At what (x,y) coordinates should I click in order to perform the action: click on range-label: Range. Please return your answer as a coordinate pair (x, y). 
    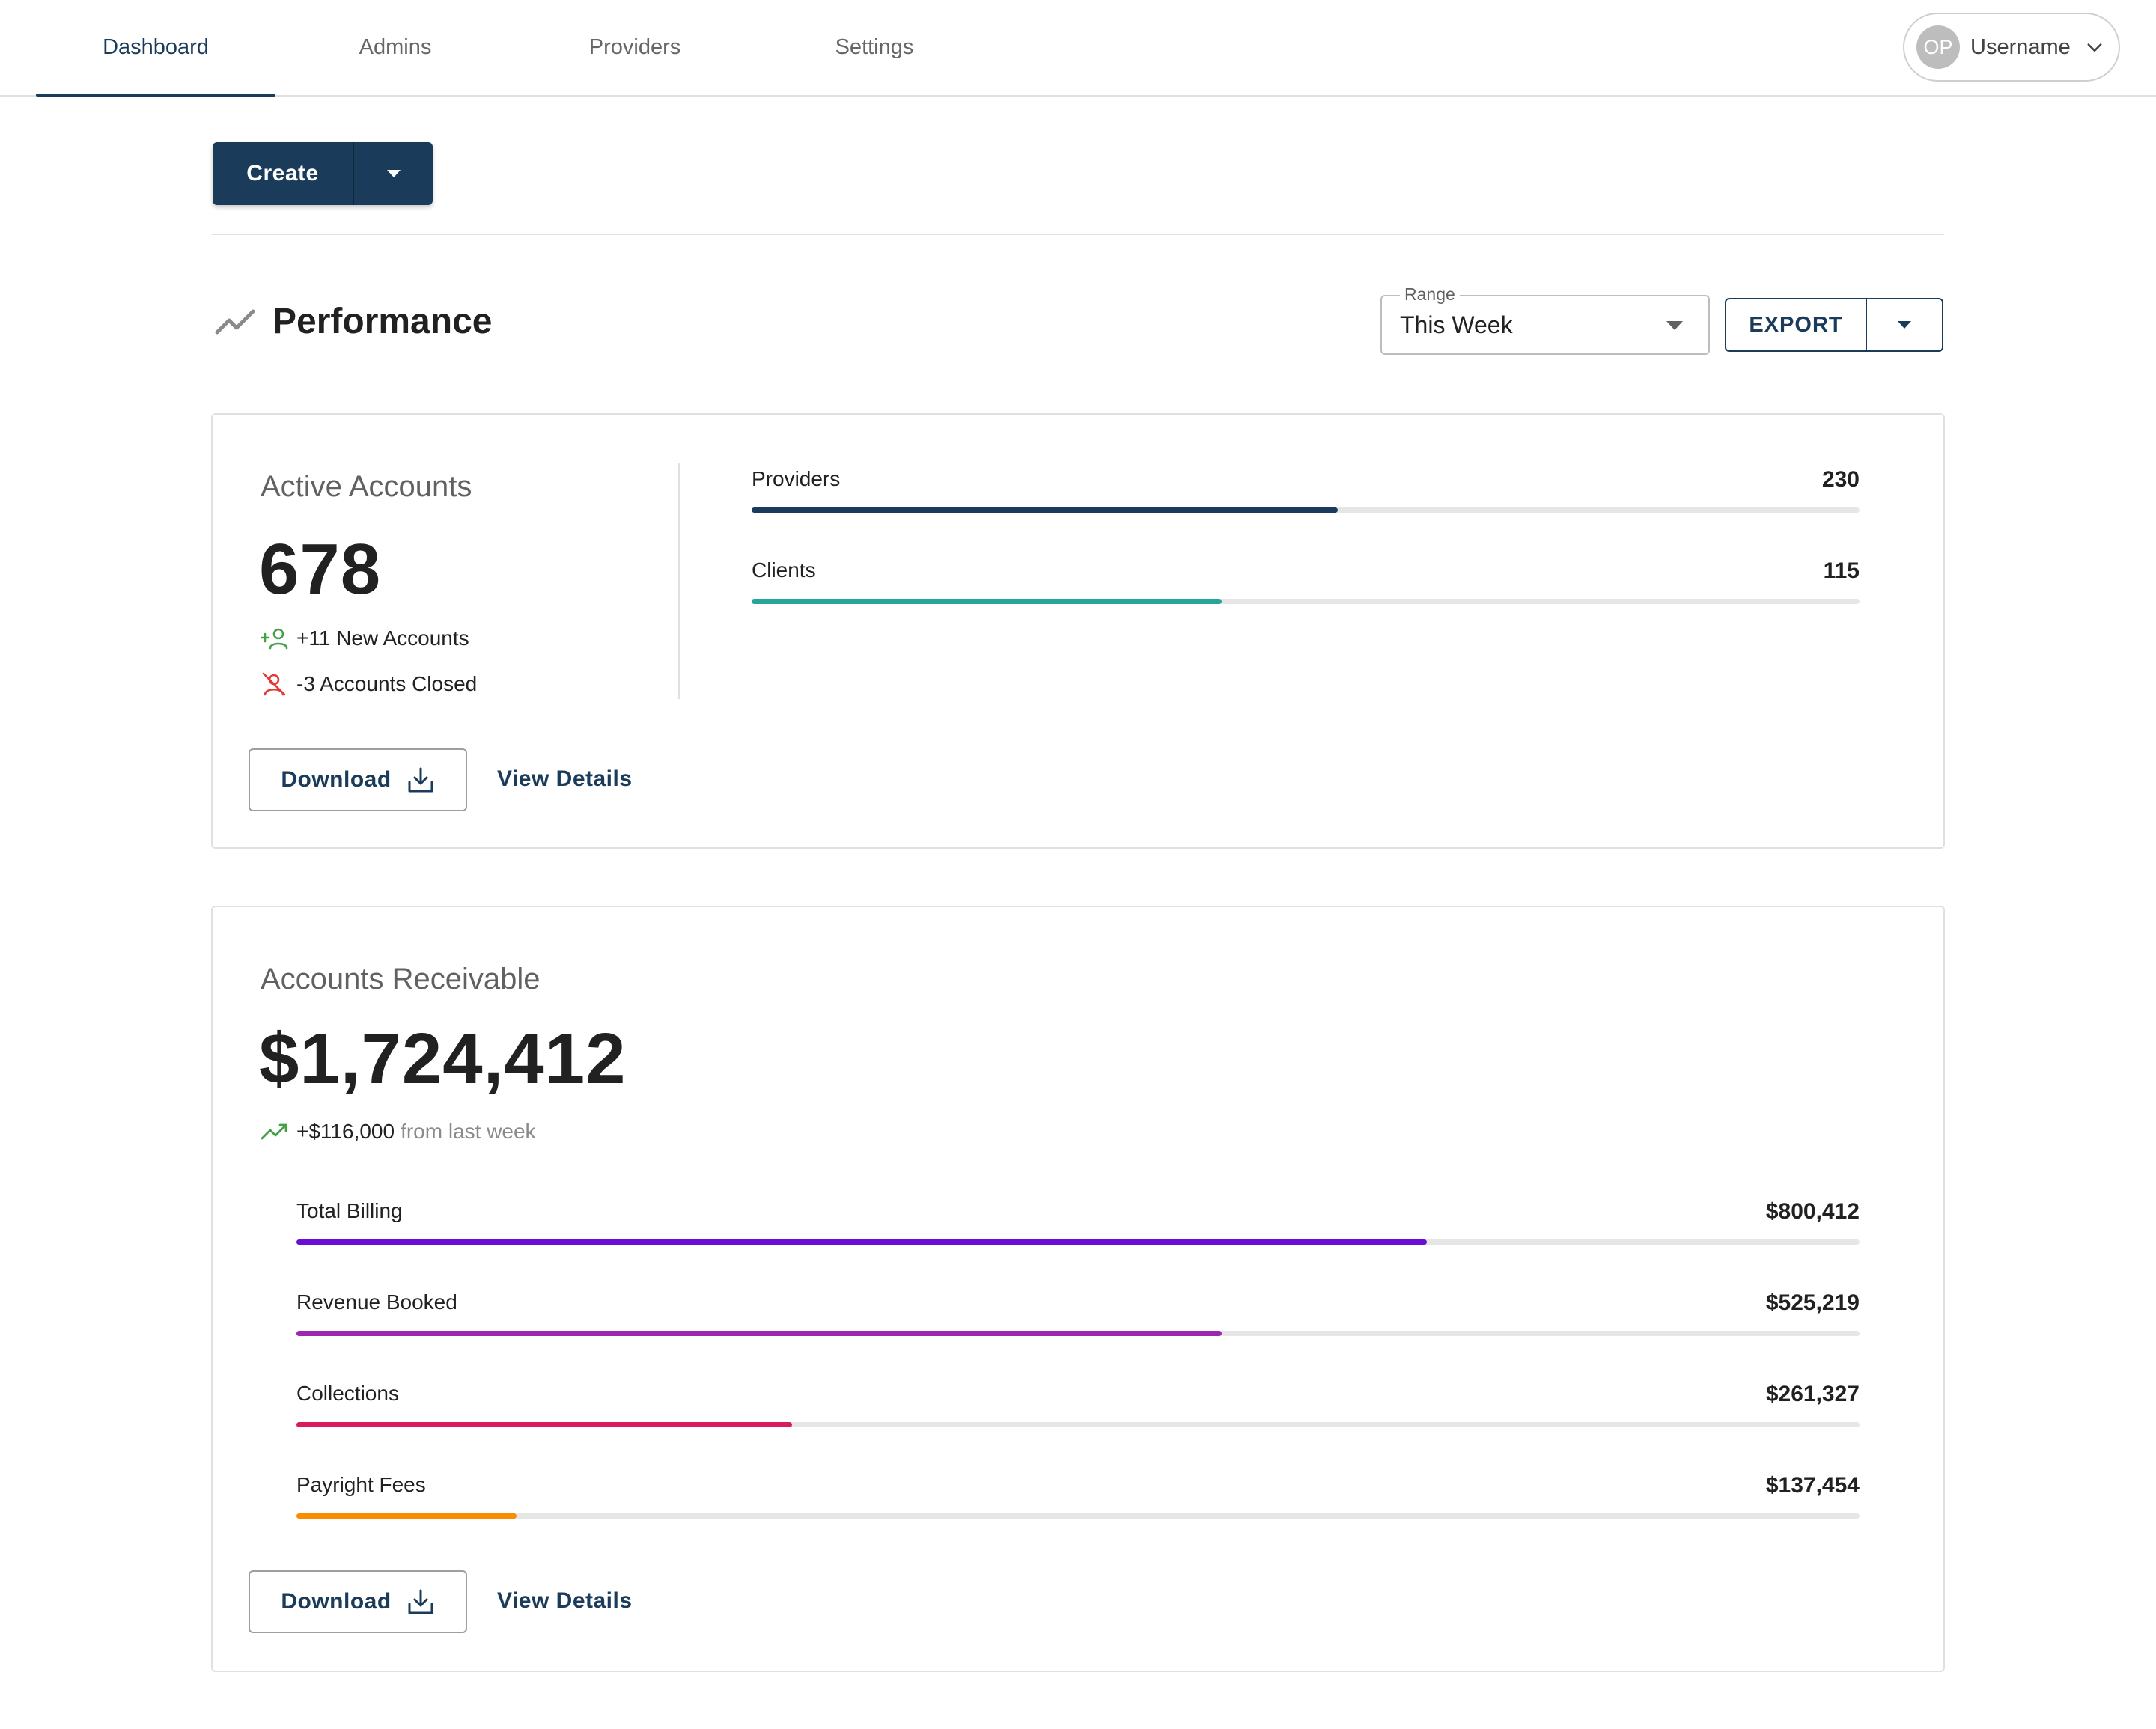
    Looking at the image, I should click on (1430, 294).